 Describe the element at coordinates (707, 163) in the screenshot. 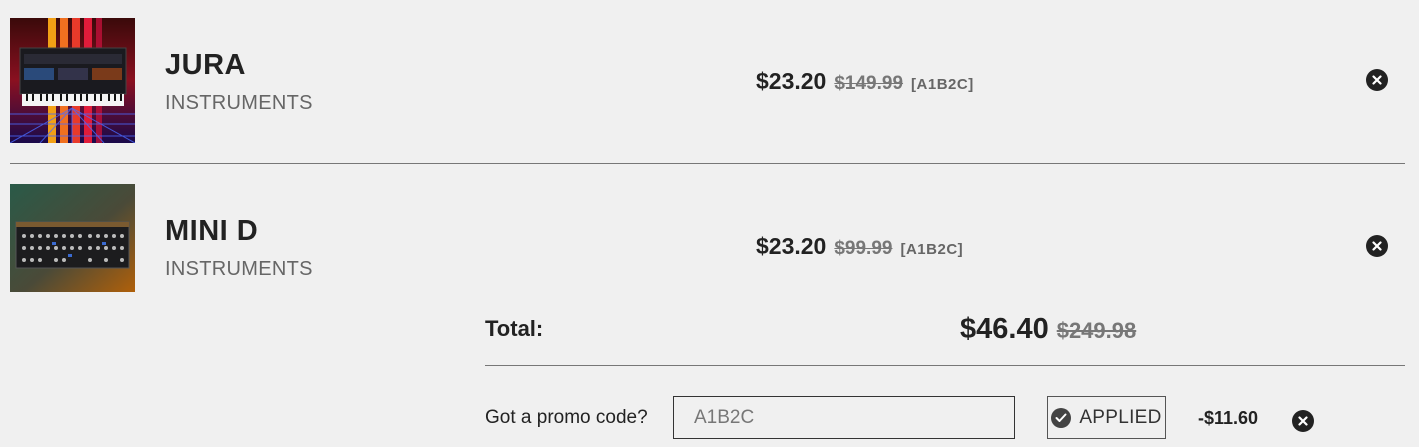

I see `item-divider` at that location.